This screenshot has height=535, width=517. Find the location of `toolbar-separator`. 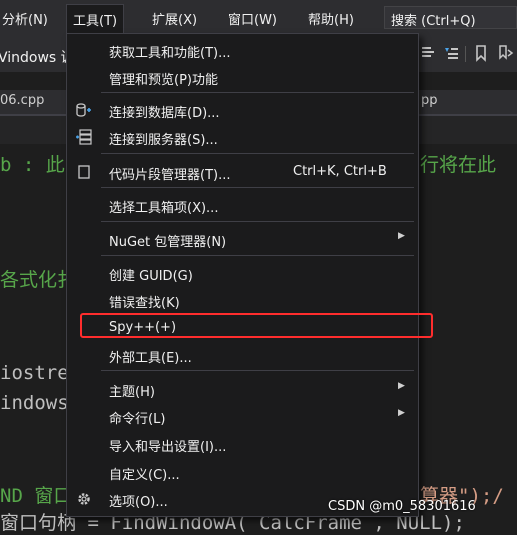

toolbar-separator is located at coordinates (465, 54).